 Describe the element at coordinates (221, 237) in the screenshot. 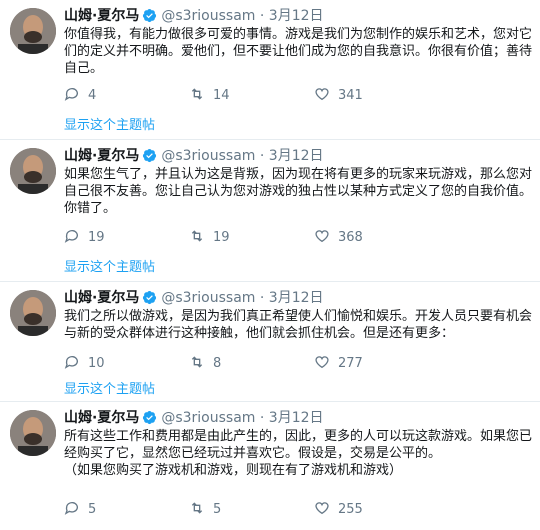

I see `retweet-count: 19` at that location.